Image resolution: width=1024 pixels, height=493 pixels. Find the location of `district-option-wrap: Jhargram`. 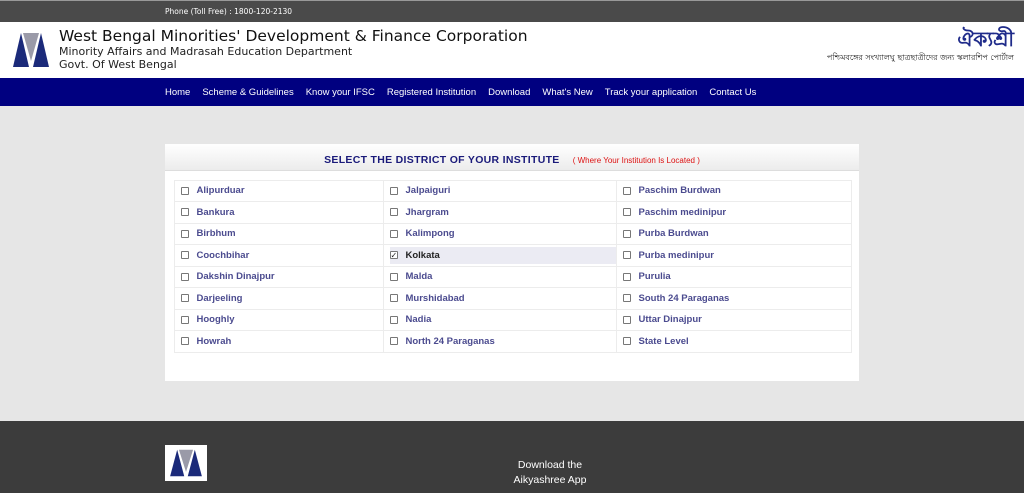

district-option-wrap: Jhargram is located at coordinates (502, 212).